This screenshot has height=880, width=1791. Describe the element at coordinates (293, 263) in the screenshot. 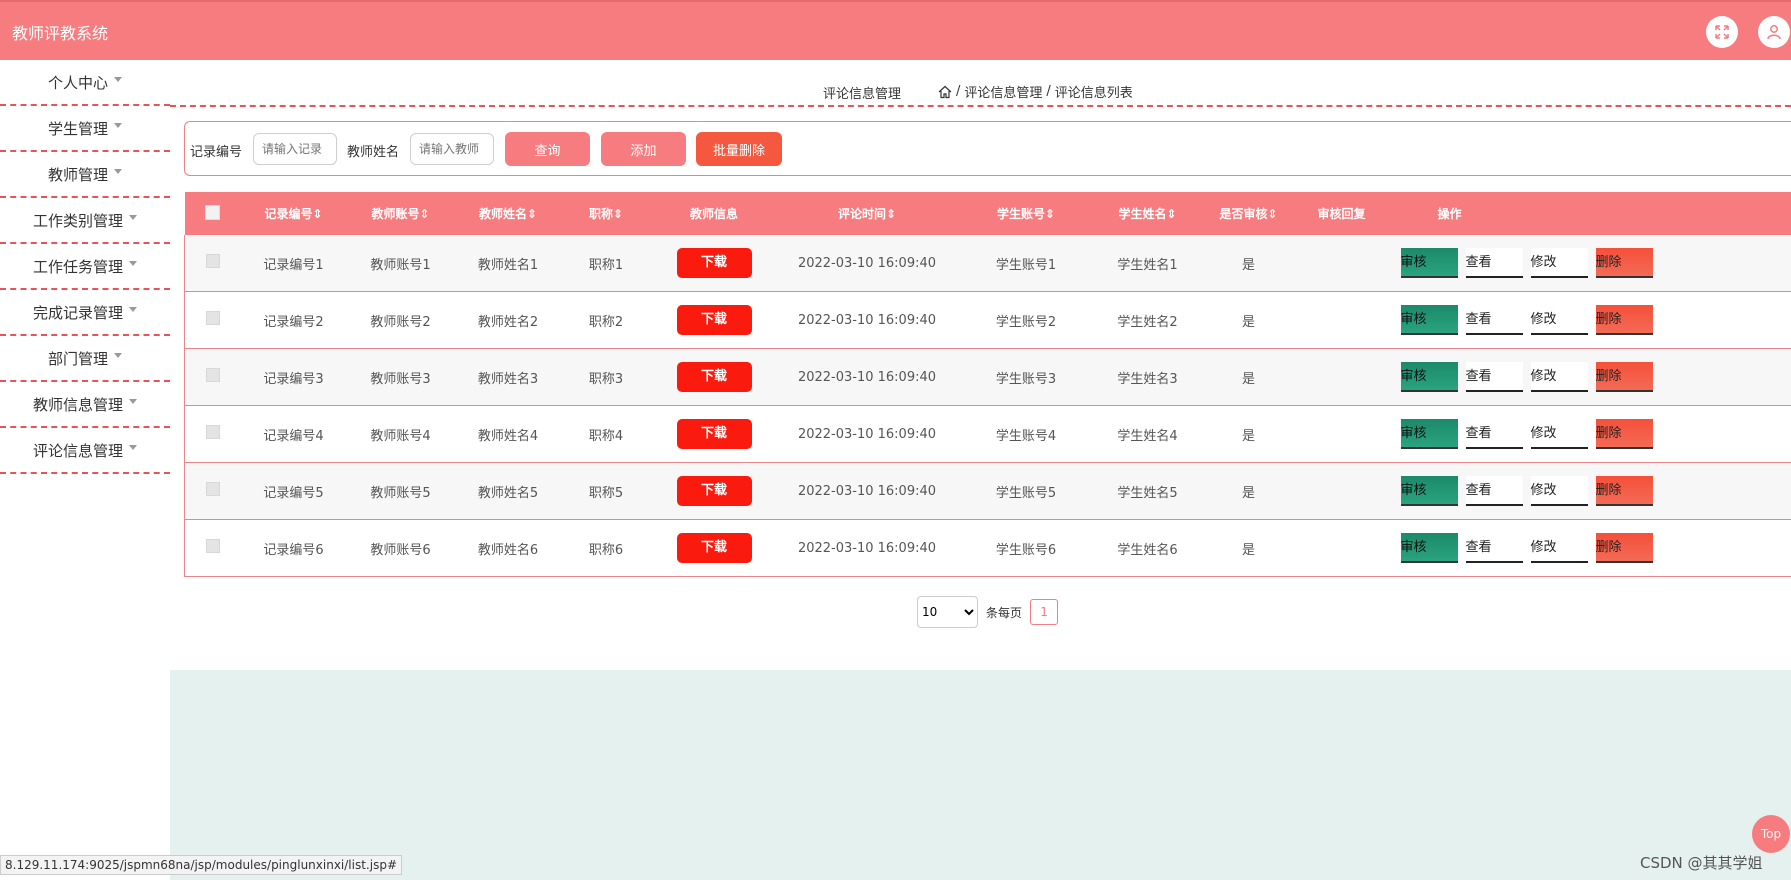

I see `cell-record: 记录编号1` at that location.